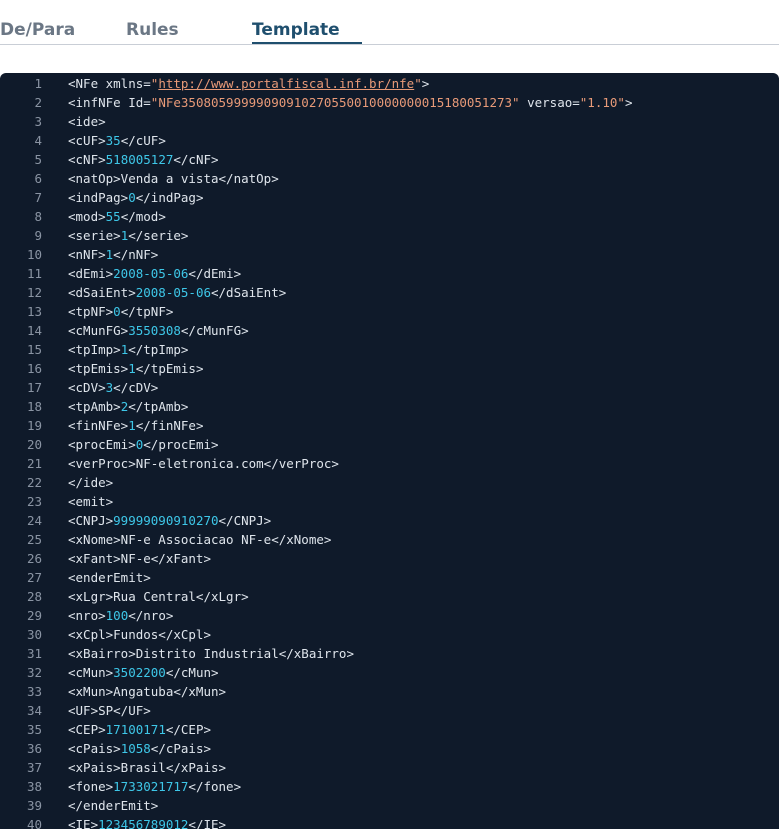  Describe the element at coordinates (389, 539) in the screenshot. I see `code-line: 25 <xNome>NF-e Associacao NF-e</xNome>` at that location.